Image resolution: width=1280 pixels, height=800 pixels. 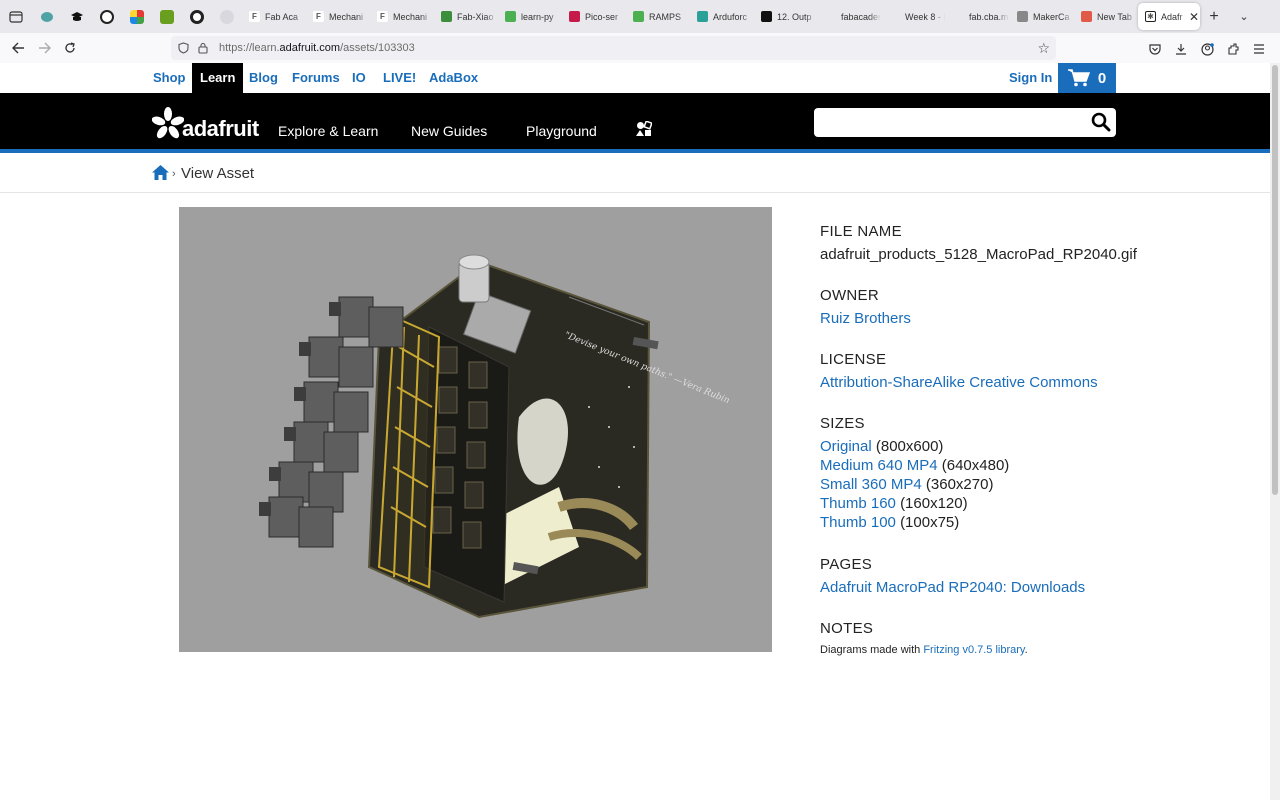 What do you see at coordinates (930, 522) in the screenshot?
I see `size-dims: (100x75)` at bounding box center [930, 522].